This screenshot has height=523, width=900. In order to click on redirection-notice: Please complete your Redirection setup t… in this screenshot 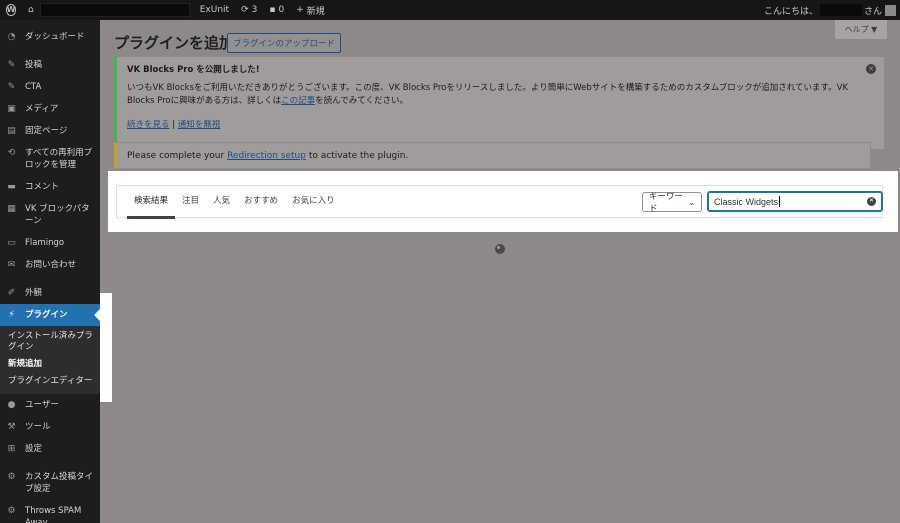, I will do `click(492, 155)`.